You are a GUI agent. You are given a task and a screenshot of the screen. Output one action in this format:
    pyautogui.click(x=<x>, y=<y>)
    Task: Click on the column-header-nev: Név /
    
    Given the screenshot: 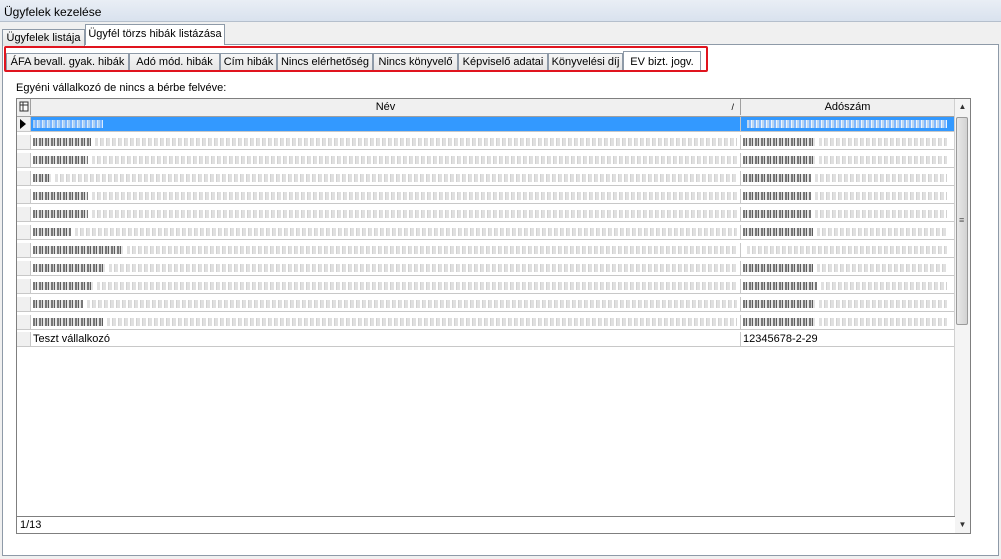 What is the action you would take?
    pyautogui.click(x=386, y=107)
    